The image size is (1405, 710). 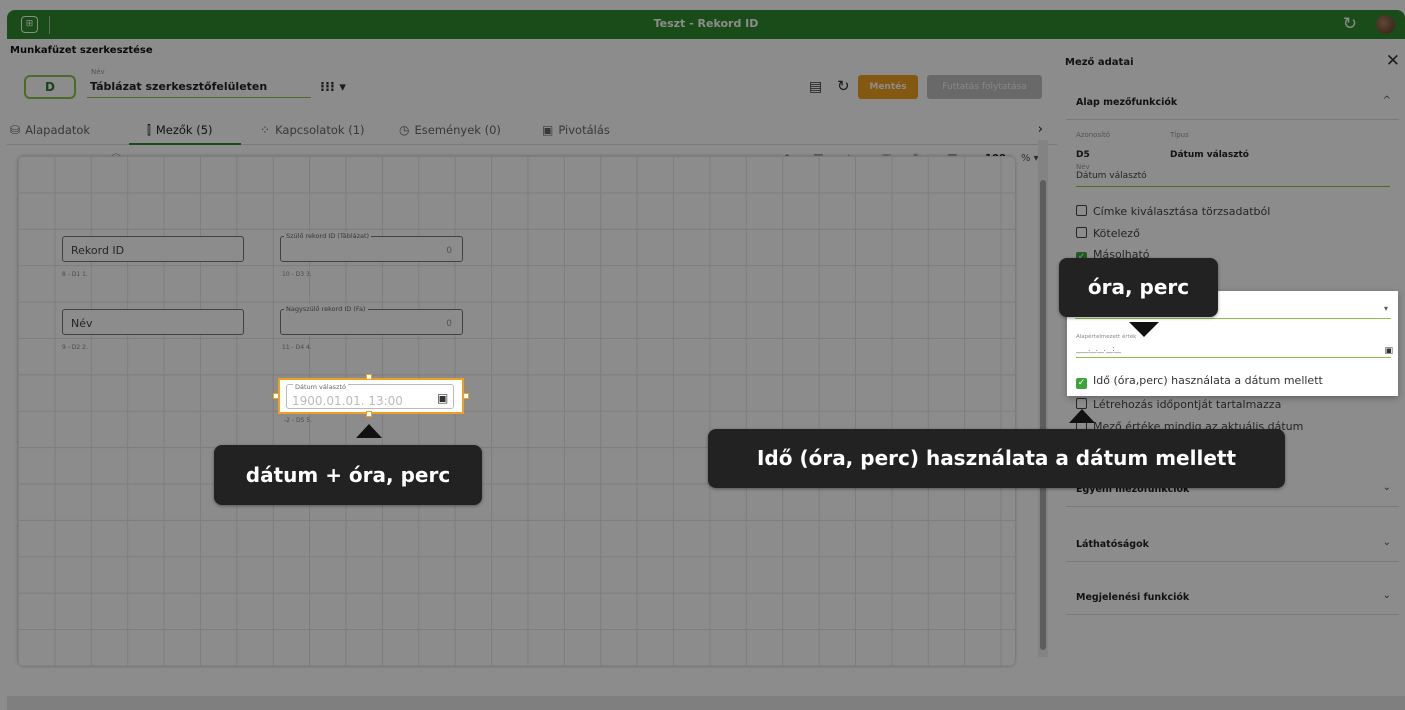 What do you see at coordinates (404, 130) in the screenshot?
I see `events-icon: ◷` at bounding box center [404, 130].